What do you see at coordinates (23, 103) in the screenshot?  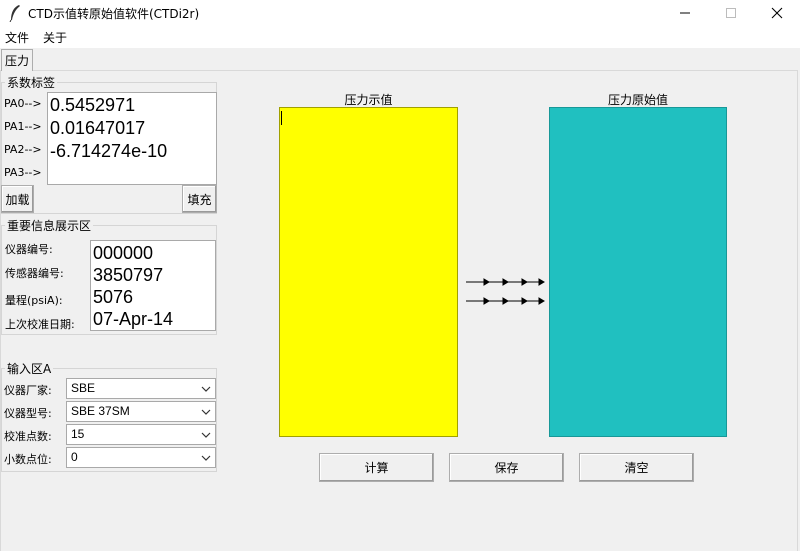 I see `pa0-label: PA0-->` at bounding box center [23, 103].